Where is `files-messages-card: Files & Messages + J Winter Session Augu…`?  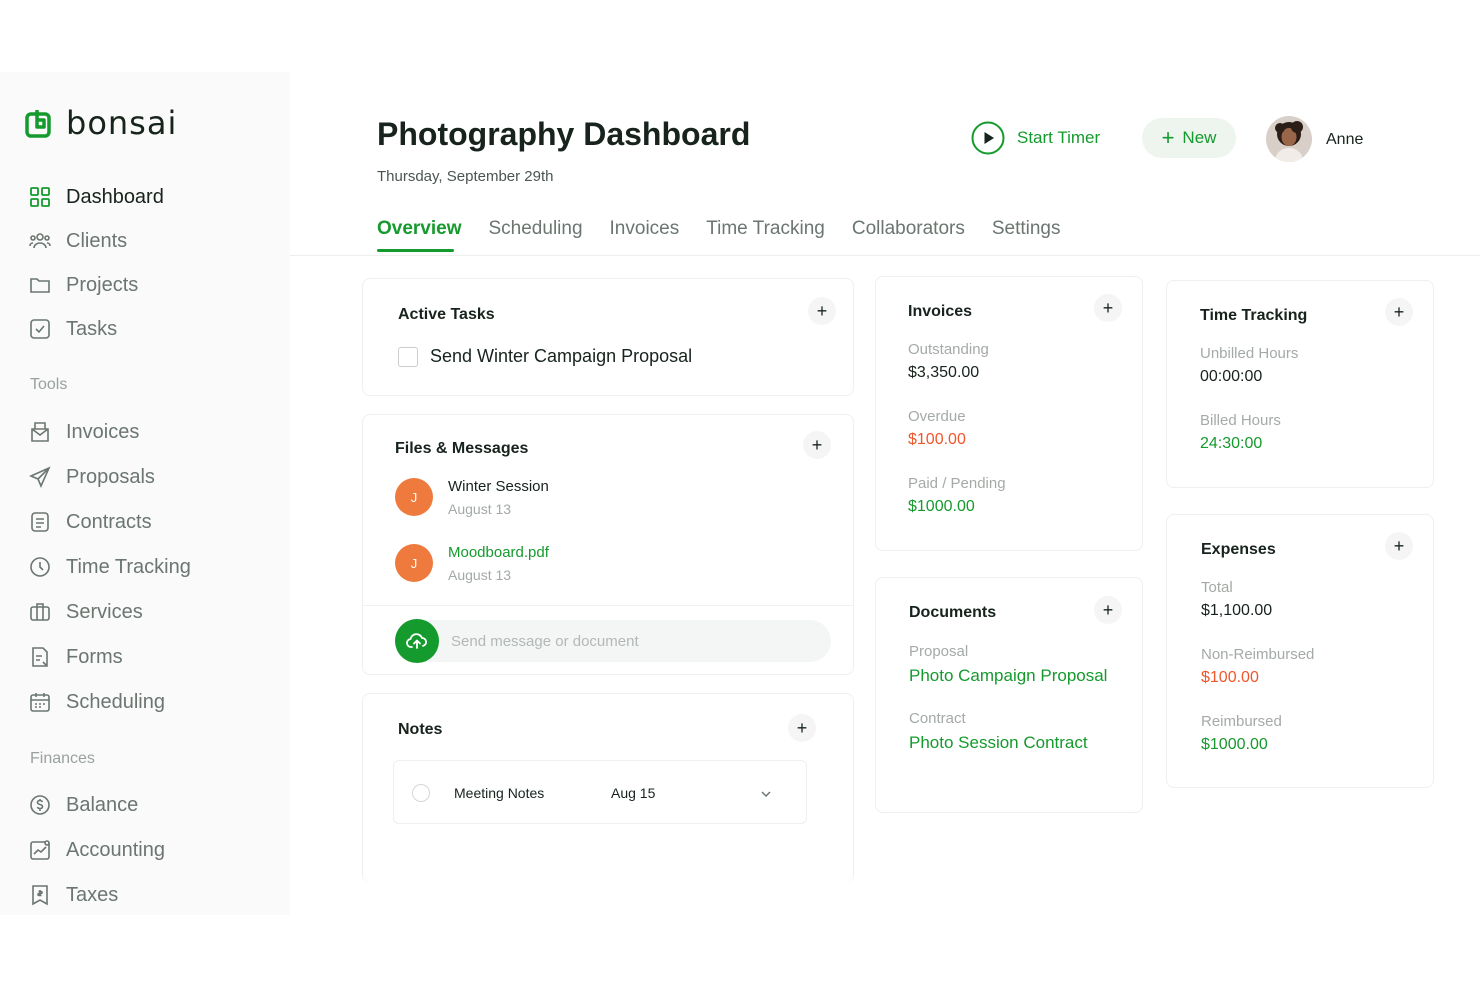
files-messages-card: Files & Messages + J Winter Session Augu… is located at coordinates (608, 544).